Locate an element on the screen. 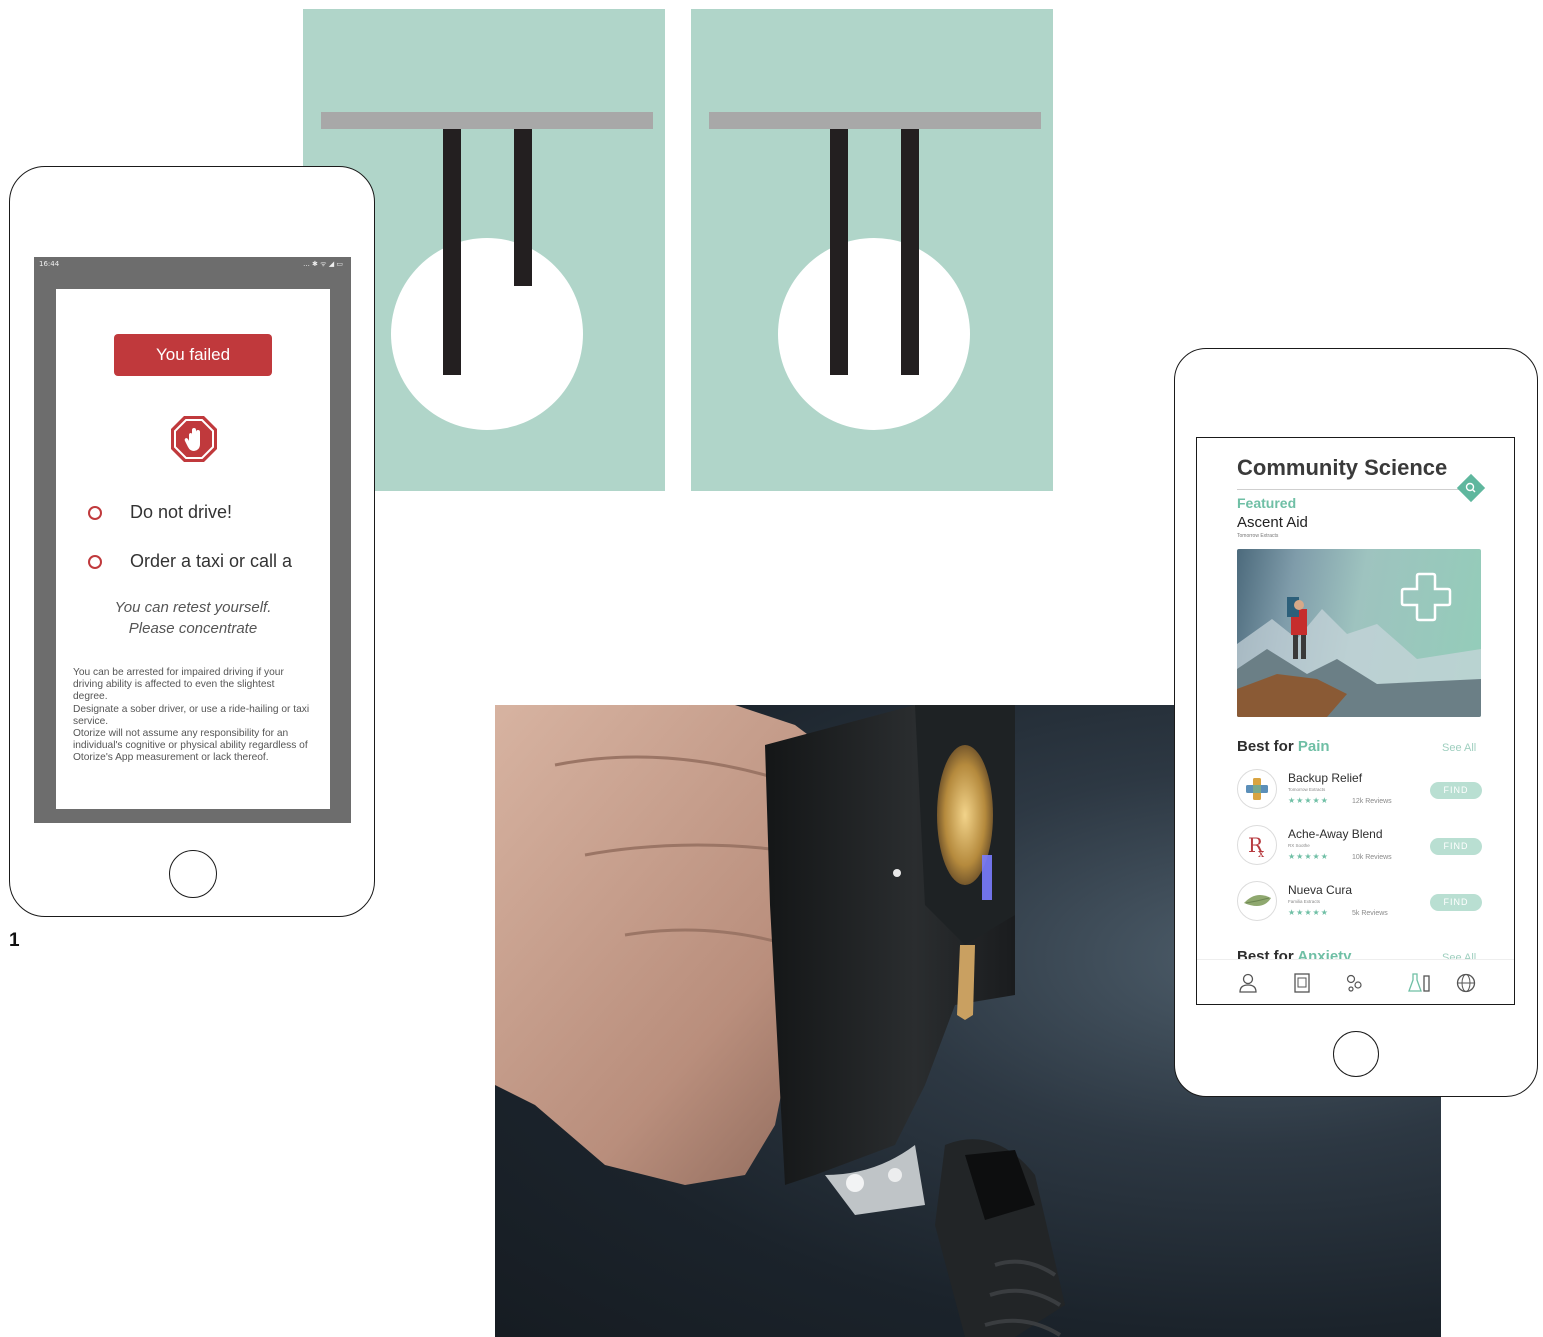 This screenshot has height=1337, width=1543. section-prefix: Best for is located at coordinates (1265, 746).